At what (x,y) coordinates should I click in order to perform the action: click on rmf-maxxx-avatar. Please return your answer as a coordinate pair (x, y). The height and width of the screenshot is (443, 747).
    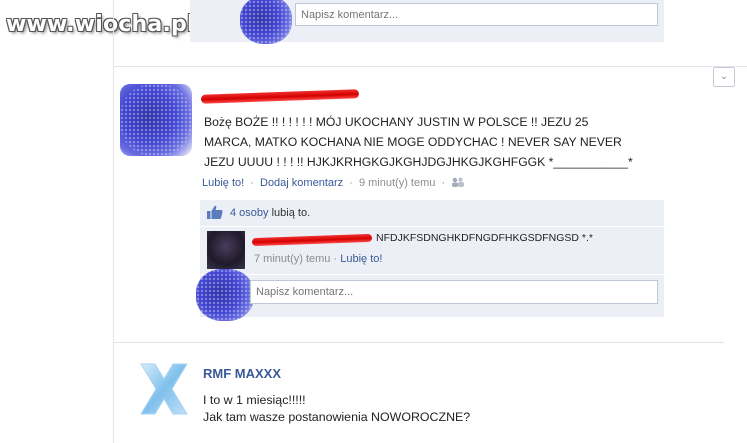
    Looking at the image, I should click on (164, 389).